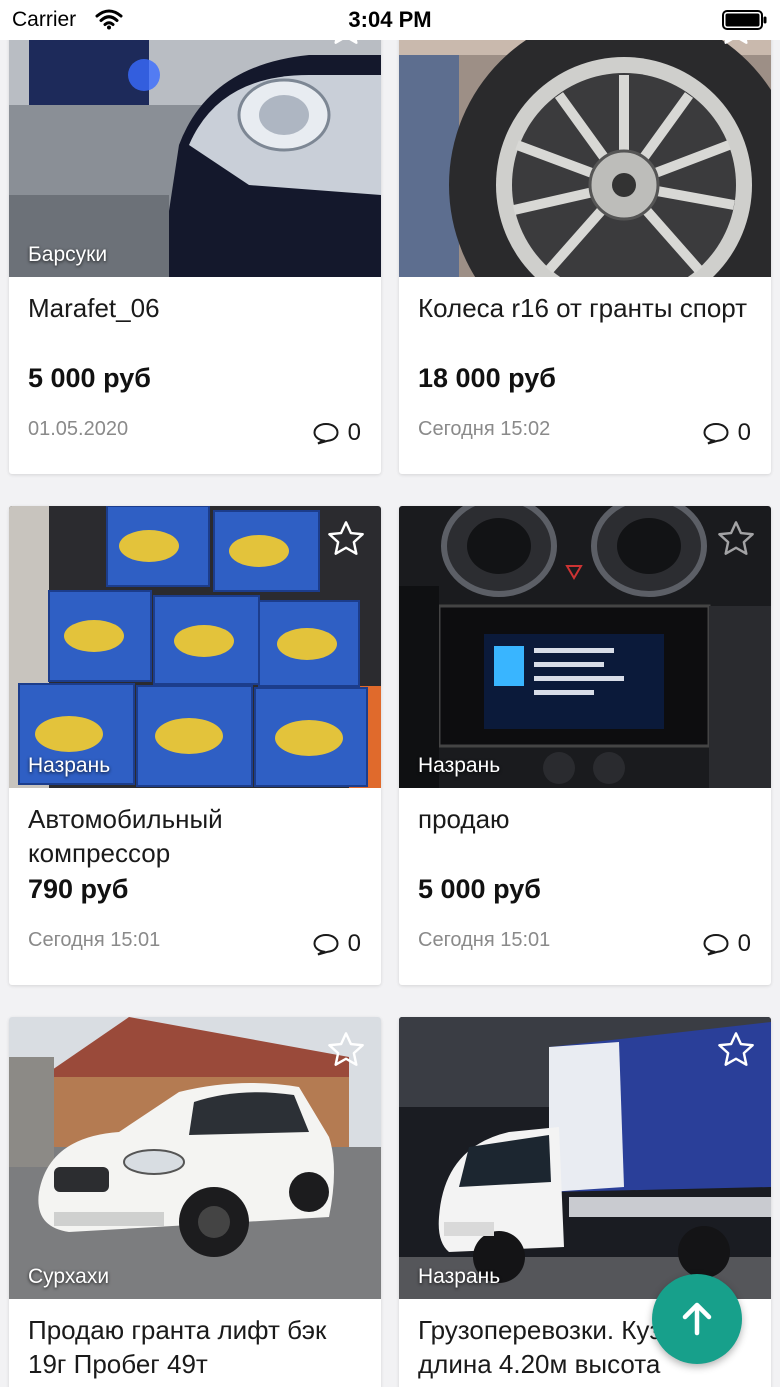 The height and width of the screenshot is (1387, 780). What do you see at coordinates (583, 308) in the screenshot?
I see `listing-title: Колеса r16 от гранты спорт` at bounding box center [583, 308].